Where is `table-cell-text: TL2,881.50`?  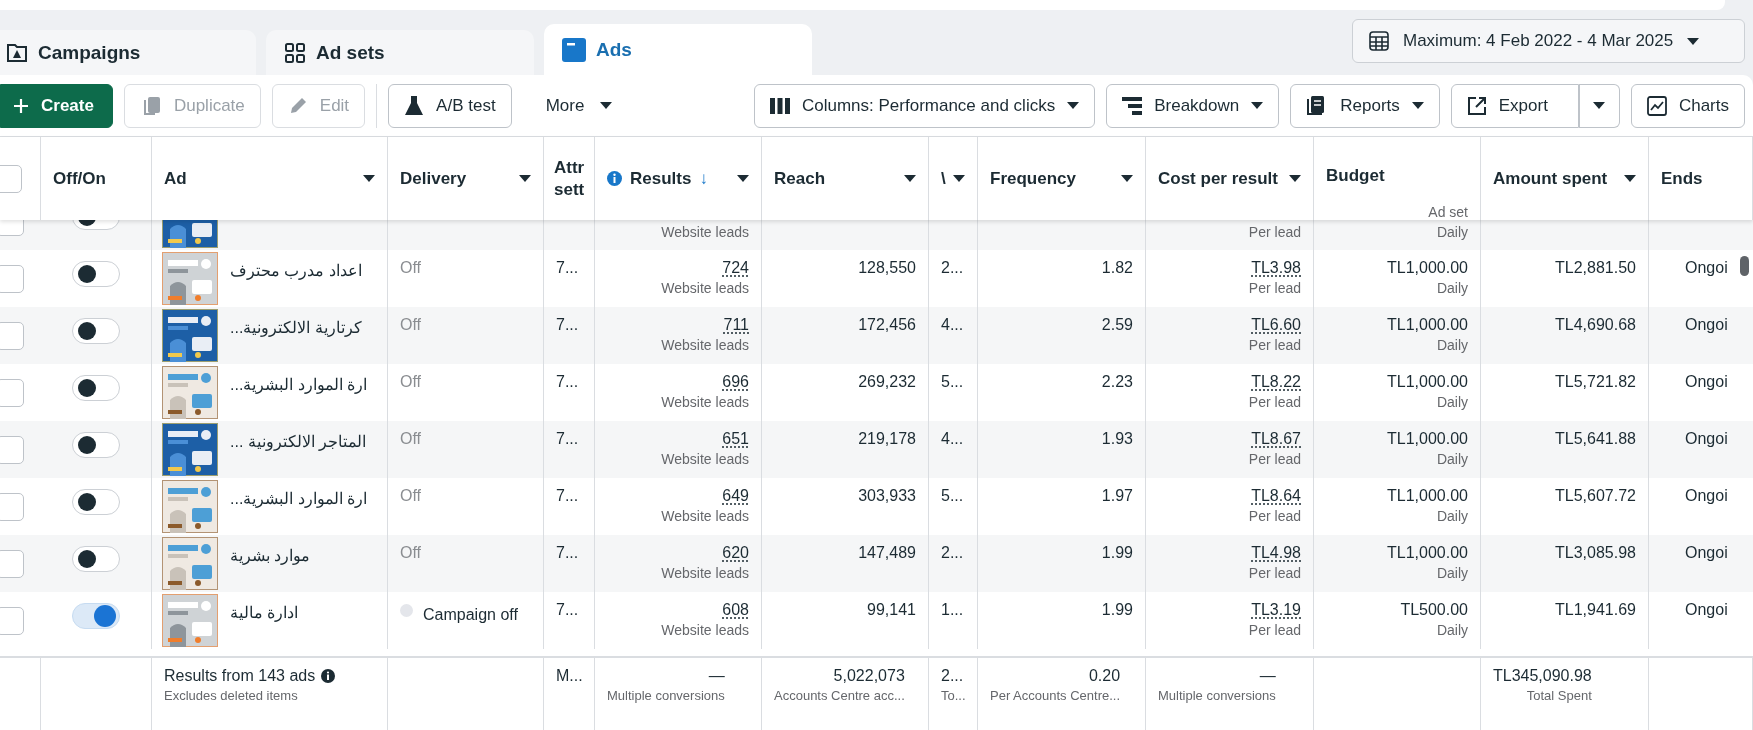 table-cell-text: TL2,881.50 is located at coordinates (1595, 268).